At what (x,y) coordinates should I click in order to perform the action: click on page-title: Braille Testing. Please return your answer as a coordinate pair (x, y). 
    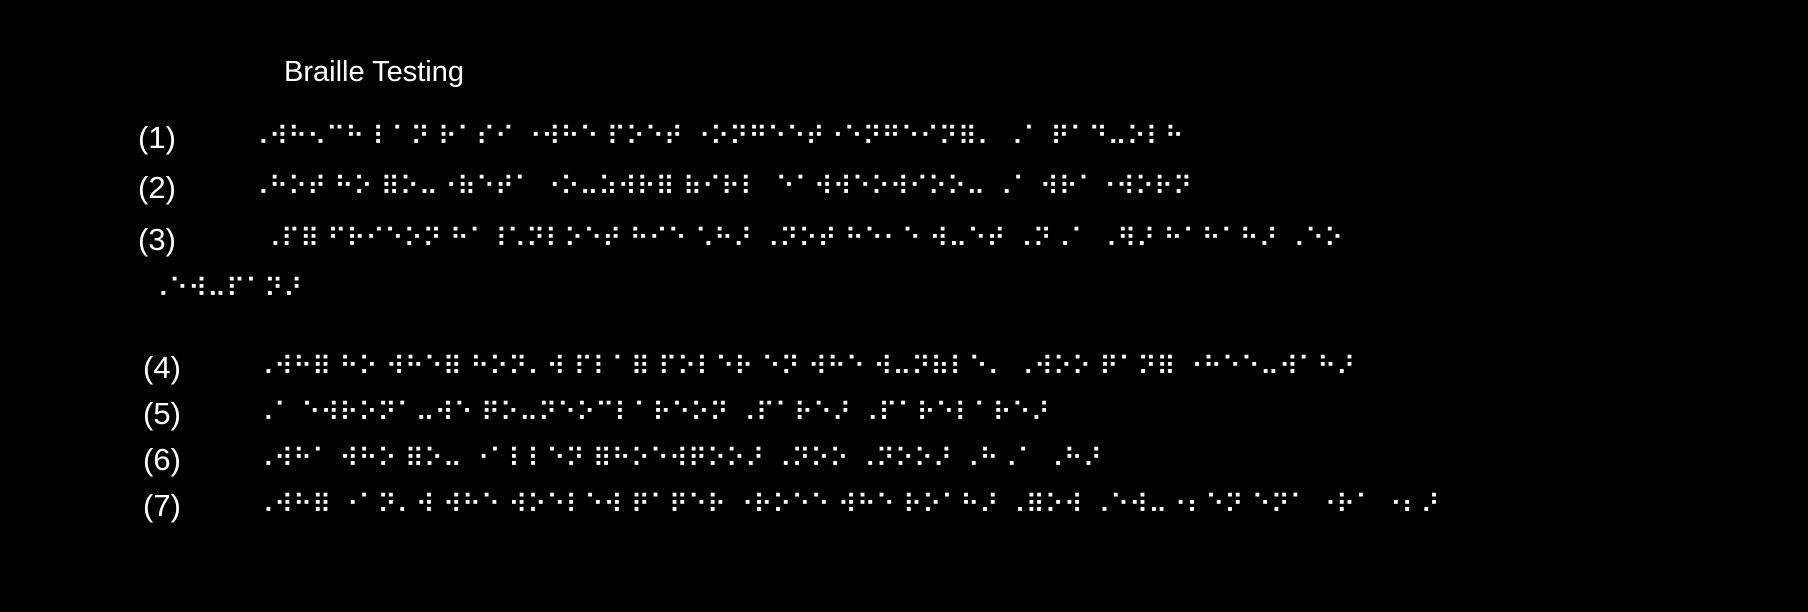
    Looking at the image, I should click on (374, 72).